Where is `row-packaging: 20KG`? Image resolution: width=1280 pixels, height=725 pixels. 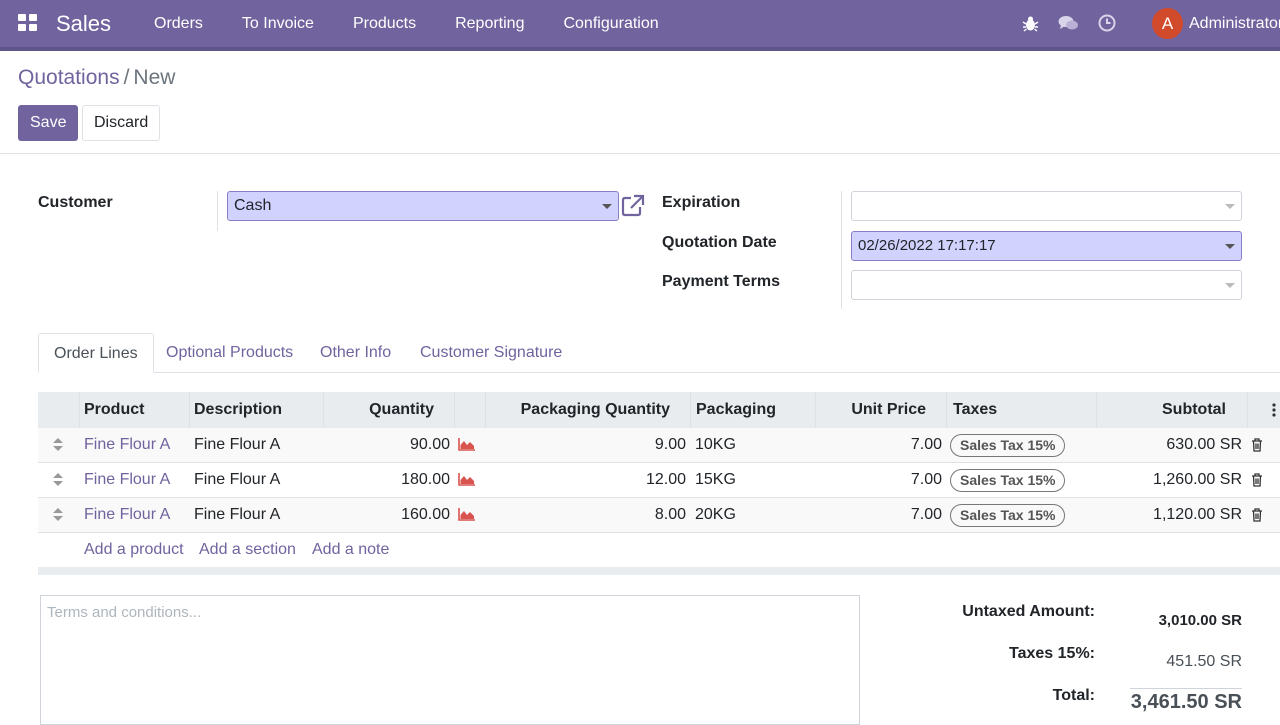
row-packaging: 20KG is located at coordinates (715, 515).